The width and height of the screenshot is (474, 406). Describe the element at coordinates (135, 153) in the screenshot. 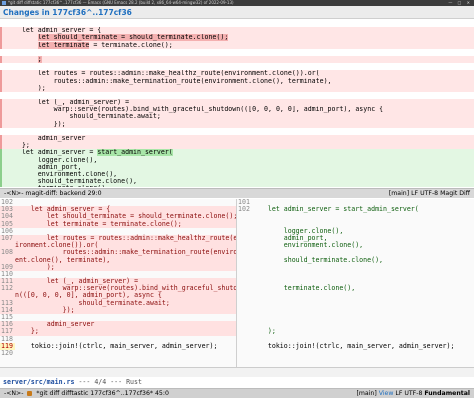

I see `diff-token: start_admin_server(` at that location.